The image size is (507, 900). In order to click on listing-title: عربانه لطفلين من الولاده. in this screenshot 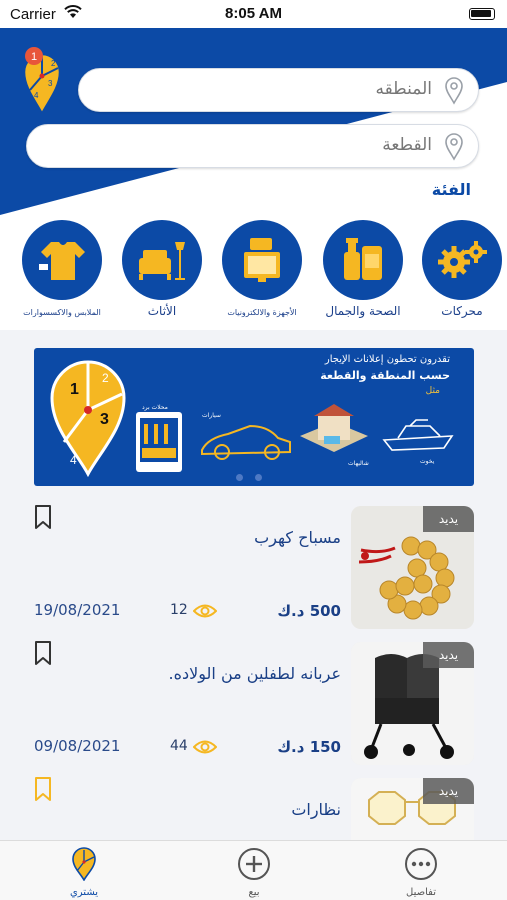, I will do `click(255, 673)`.